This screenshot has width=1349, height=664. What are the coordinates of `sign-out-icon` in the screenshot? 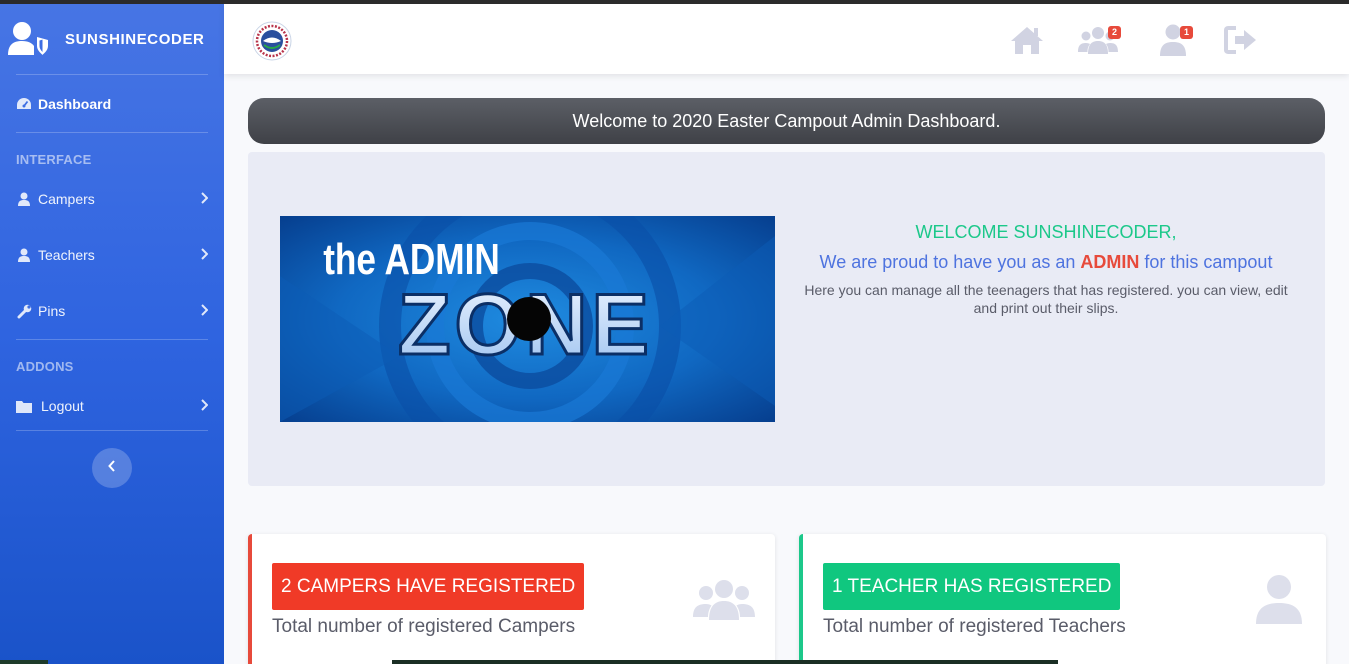 It's located at (1241, 40).